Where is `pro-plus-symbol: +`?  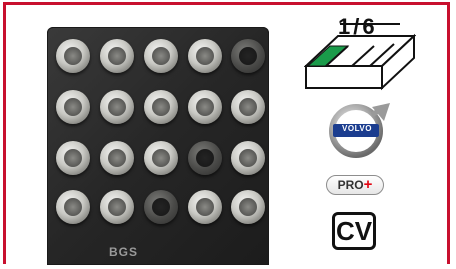 pro-plus-symbol: + is located at coordinates (368, 184).